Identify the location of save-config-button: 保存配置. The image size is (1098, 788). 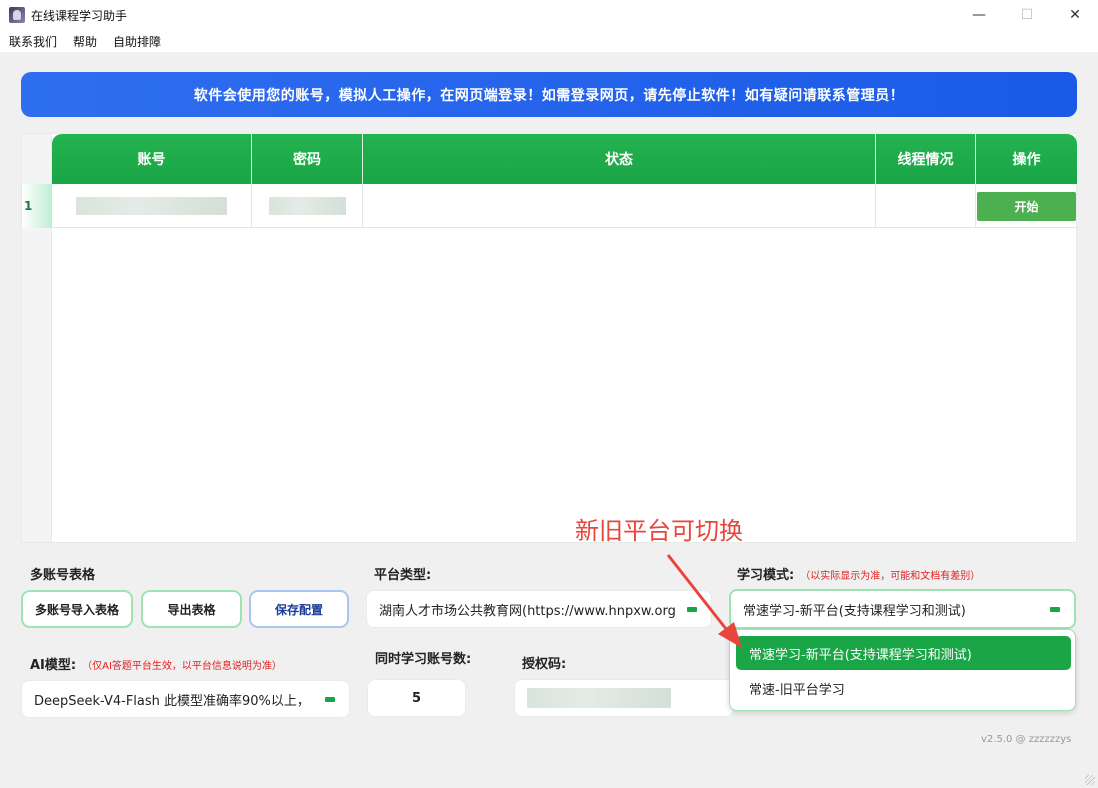
(299, 609).